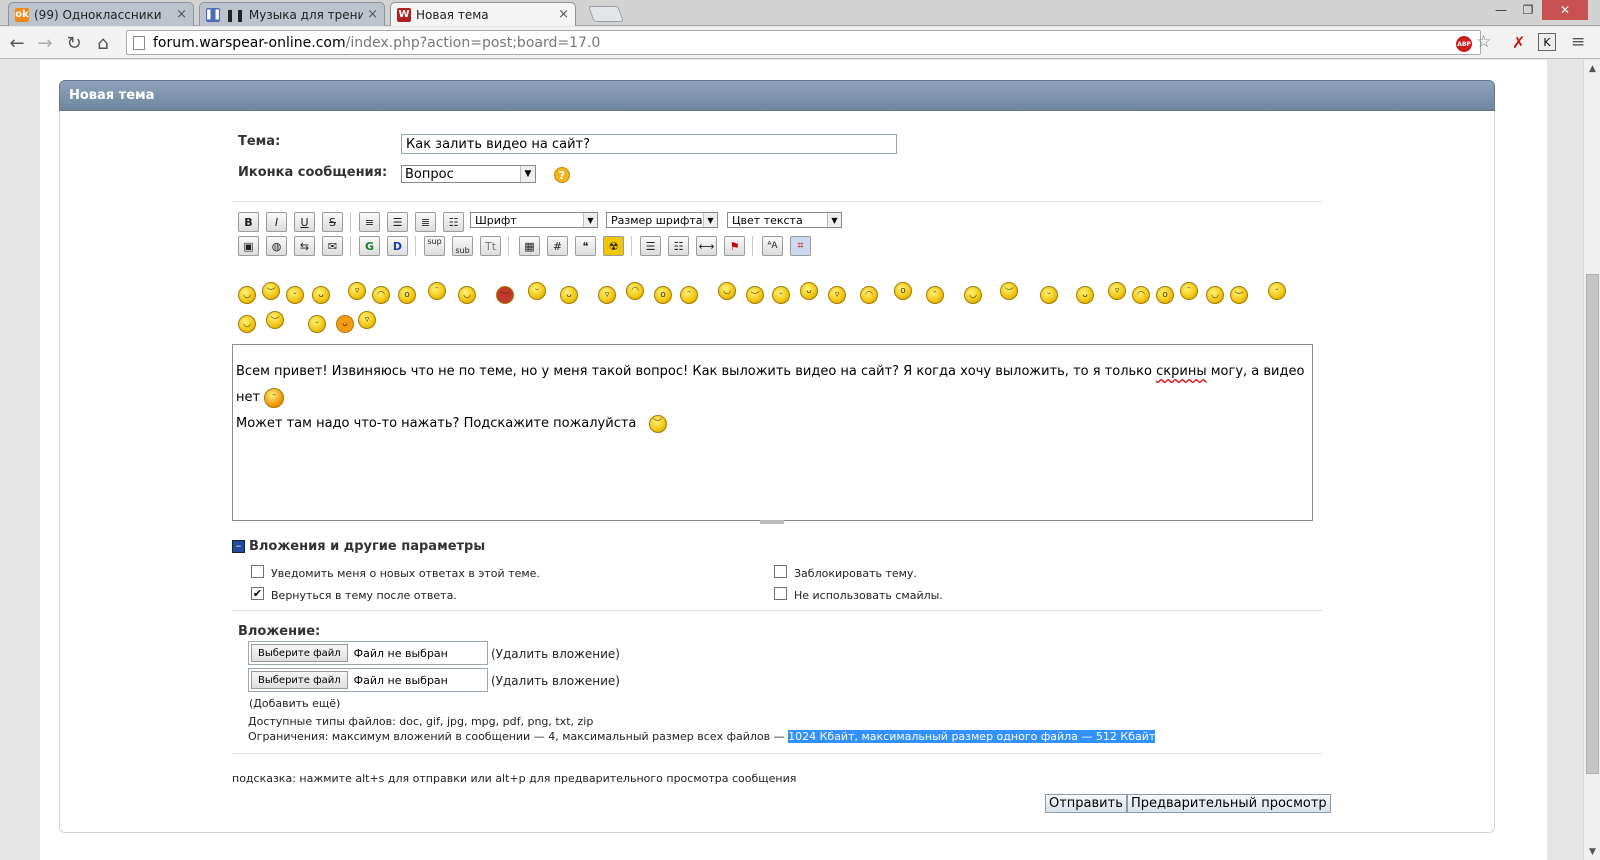  What do you see at coordinates (369, 222) in the screenshot?
I see `pre-button: ≡` at bounding box center [369, 222].